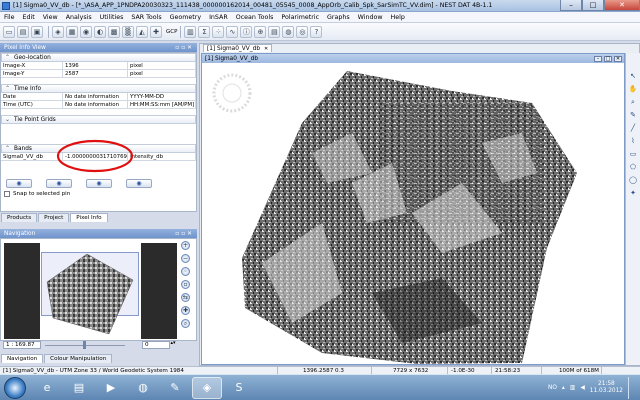  What do you see at coordinates (397, 17) in the screenshot?
I see `menu-help: Help` at bounding box center [397, 17].